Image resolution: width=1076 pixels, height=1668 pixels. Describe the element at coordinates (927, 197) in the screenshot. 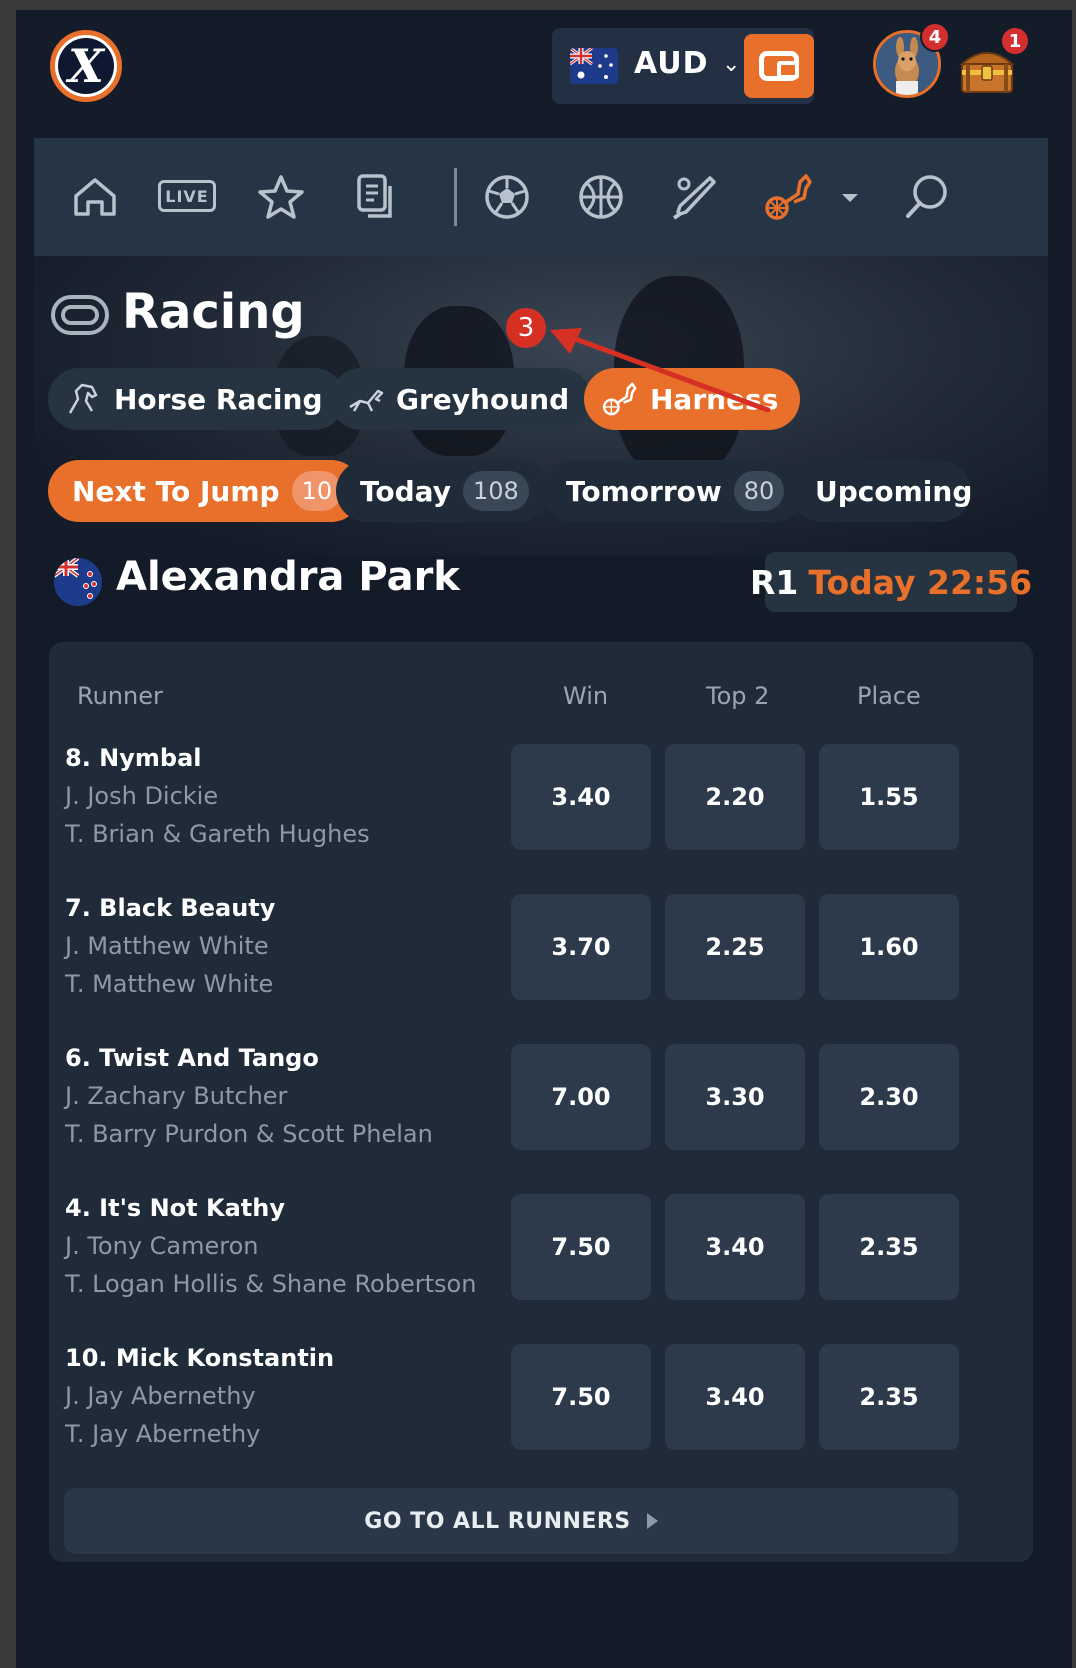

I see `search-icon` at that location.